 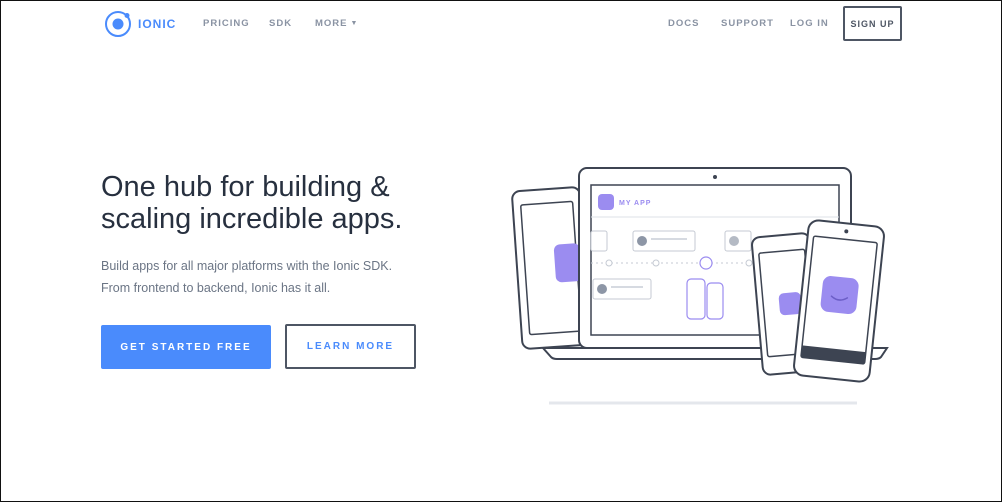 What do you see at coordinates (683, 23) in the screenshot?
I see `nav-docs-link: DOCS` at bounding box center [683, 23].